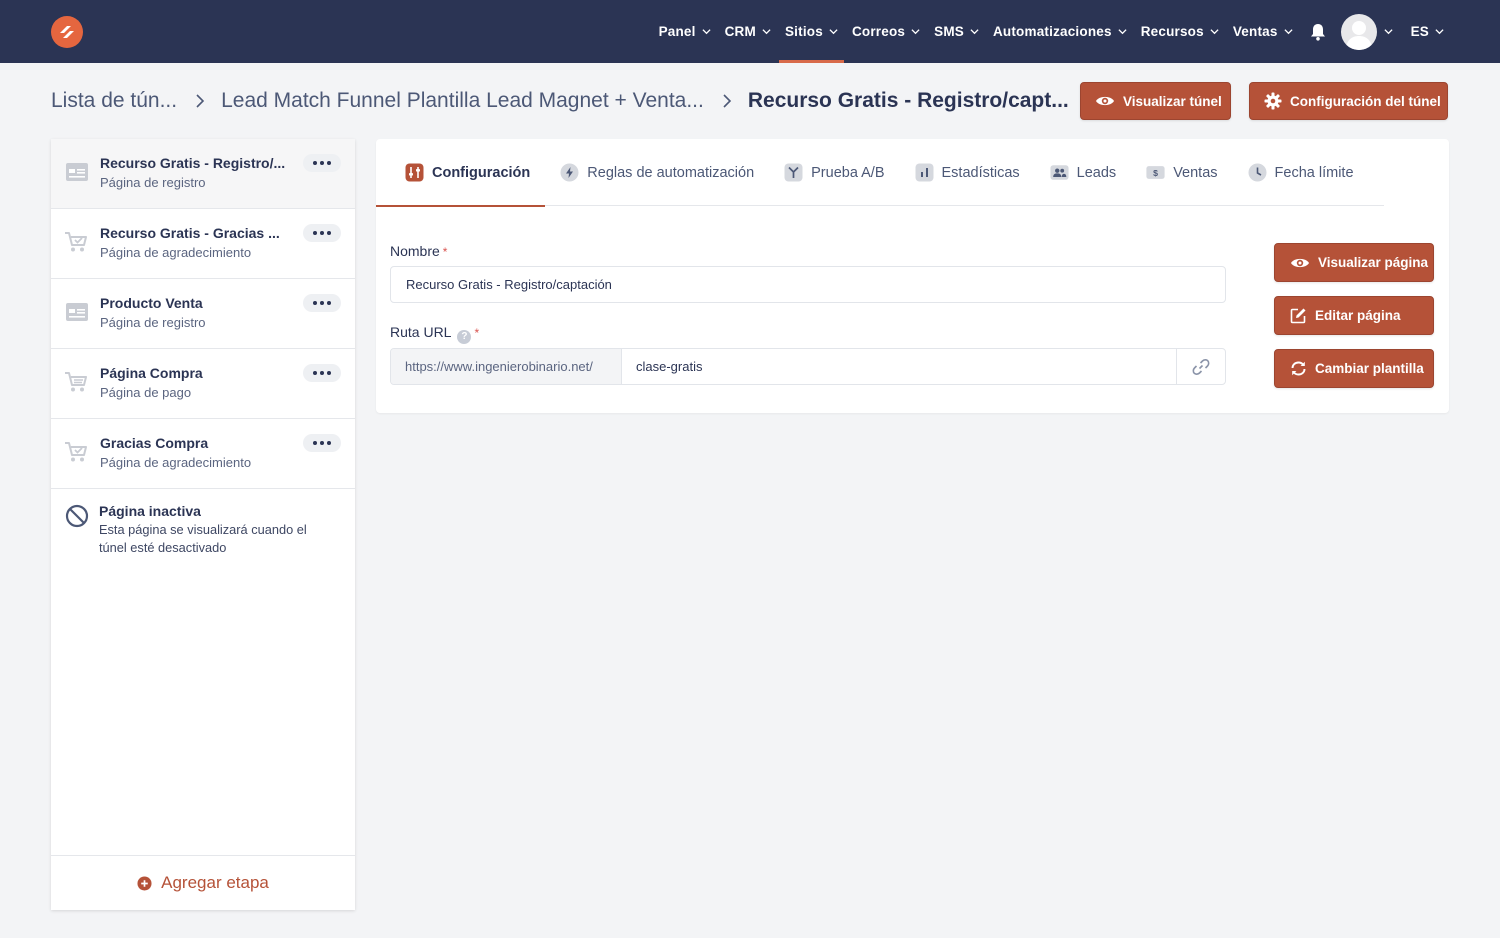 This screenshot has width=1500, height=938. Describe the element at coordinates (203, 314) in the screenshot. I see `funnel-step: Producto Venta Página de registro` at that location.